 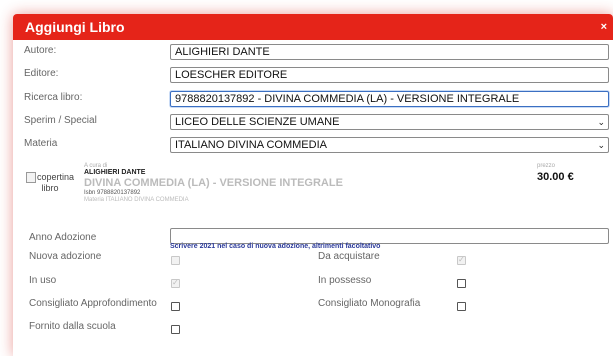 I want to click on adoption-year-input, so click(x=389, y=236).